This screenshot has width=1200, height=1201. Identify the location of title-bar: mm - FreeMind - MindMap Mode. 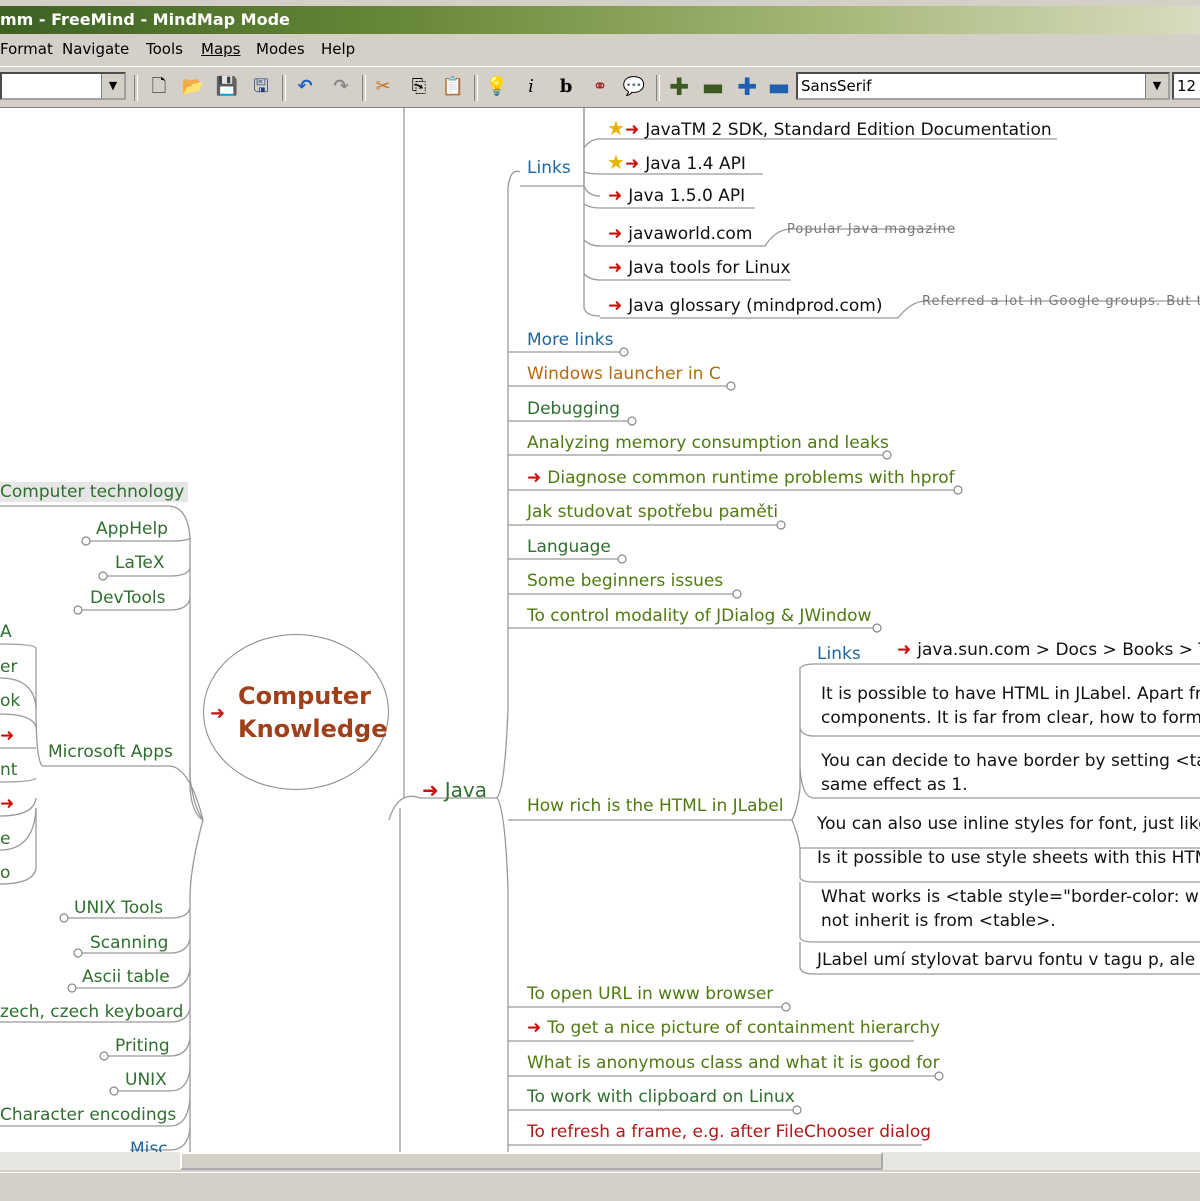
(600, 20).